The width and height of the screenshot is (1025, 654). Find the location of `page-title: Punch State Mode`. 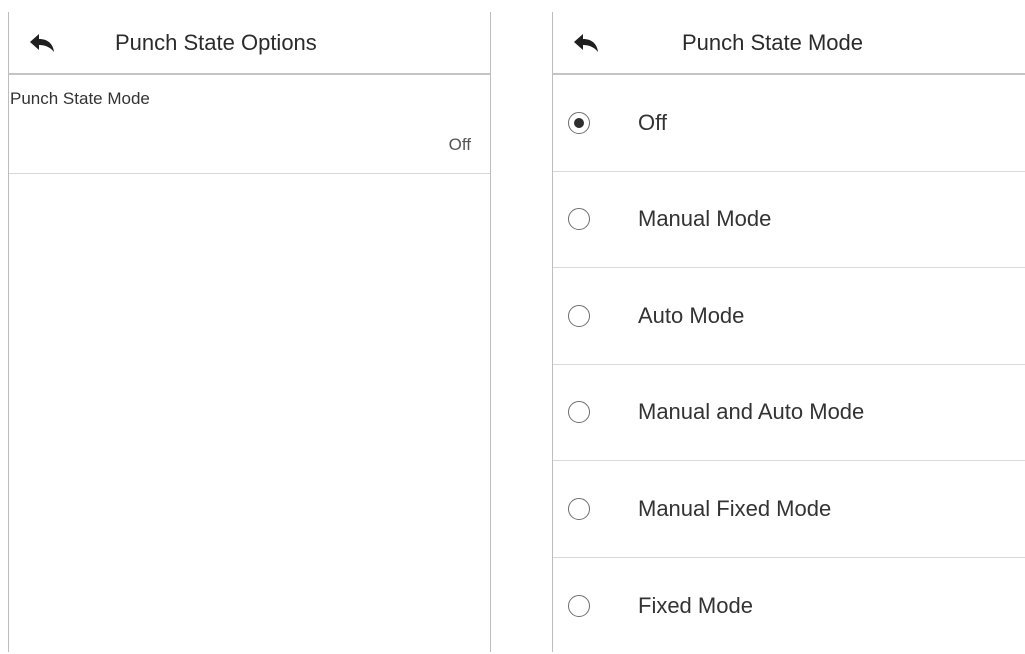

page-title: Punch State Mode is located at coordinates (772, 42).